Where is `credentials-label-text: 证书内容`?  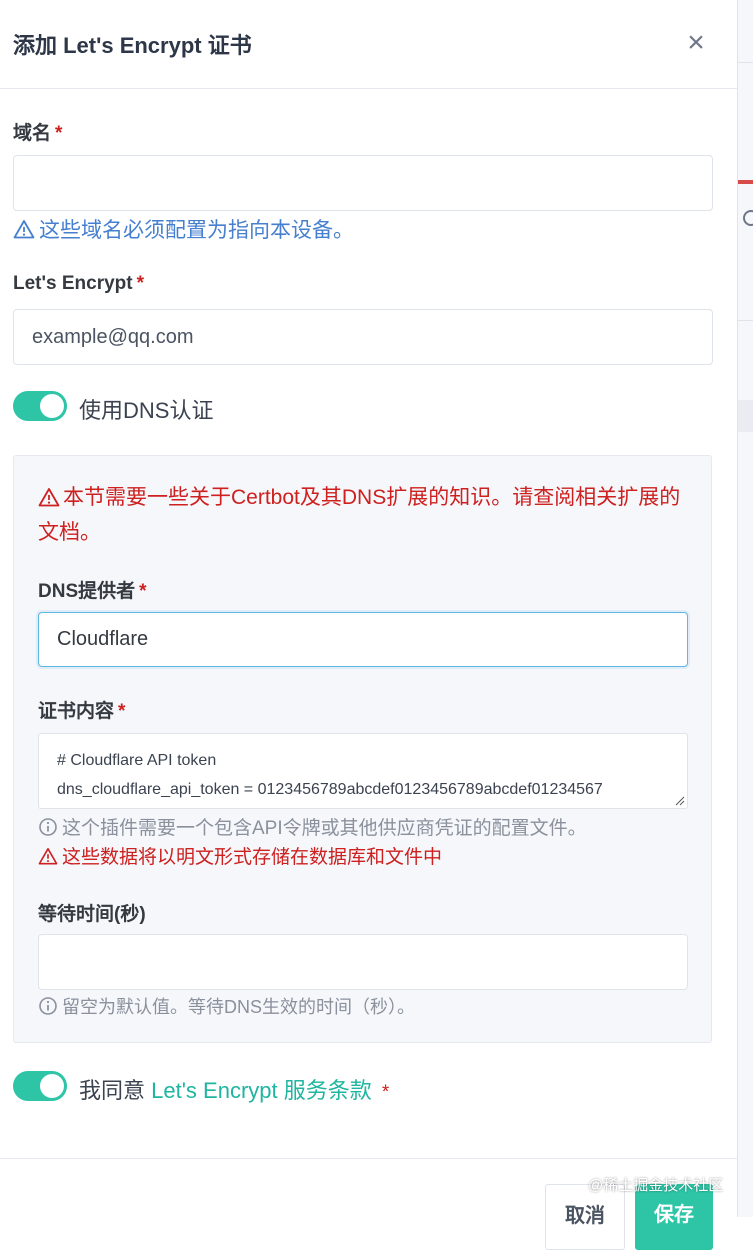
credentials-label-text: 证书内容 is located at coordinates (76, 711).